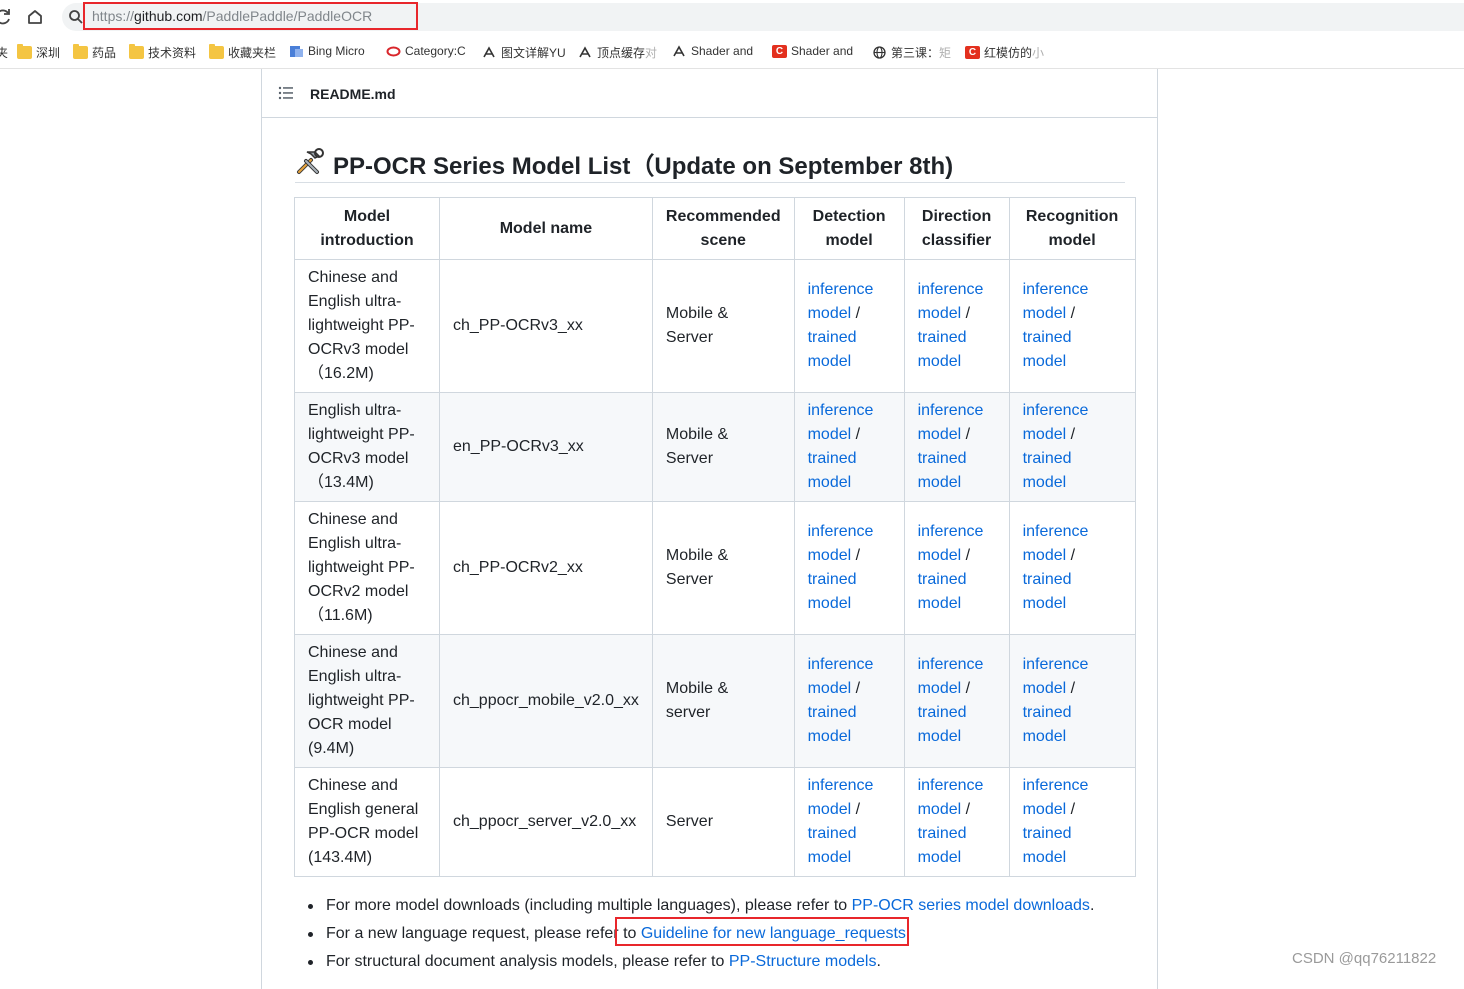  What do you see at coordinates (723, 701) in the screenshot?
I see `recommended-scene-cell: Mobile & server` at bounding box center [723, 701].